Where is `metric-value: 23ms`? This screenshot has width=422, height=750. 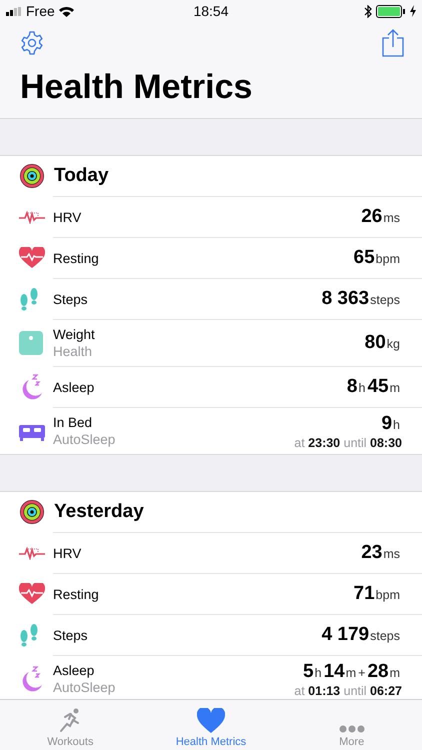
metric-value: 23ms is located at coordinates (381, 553).